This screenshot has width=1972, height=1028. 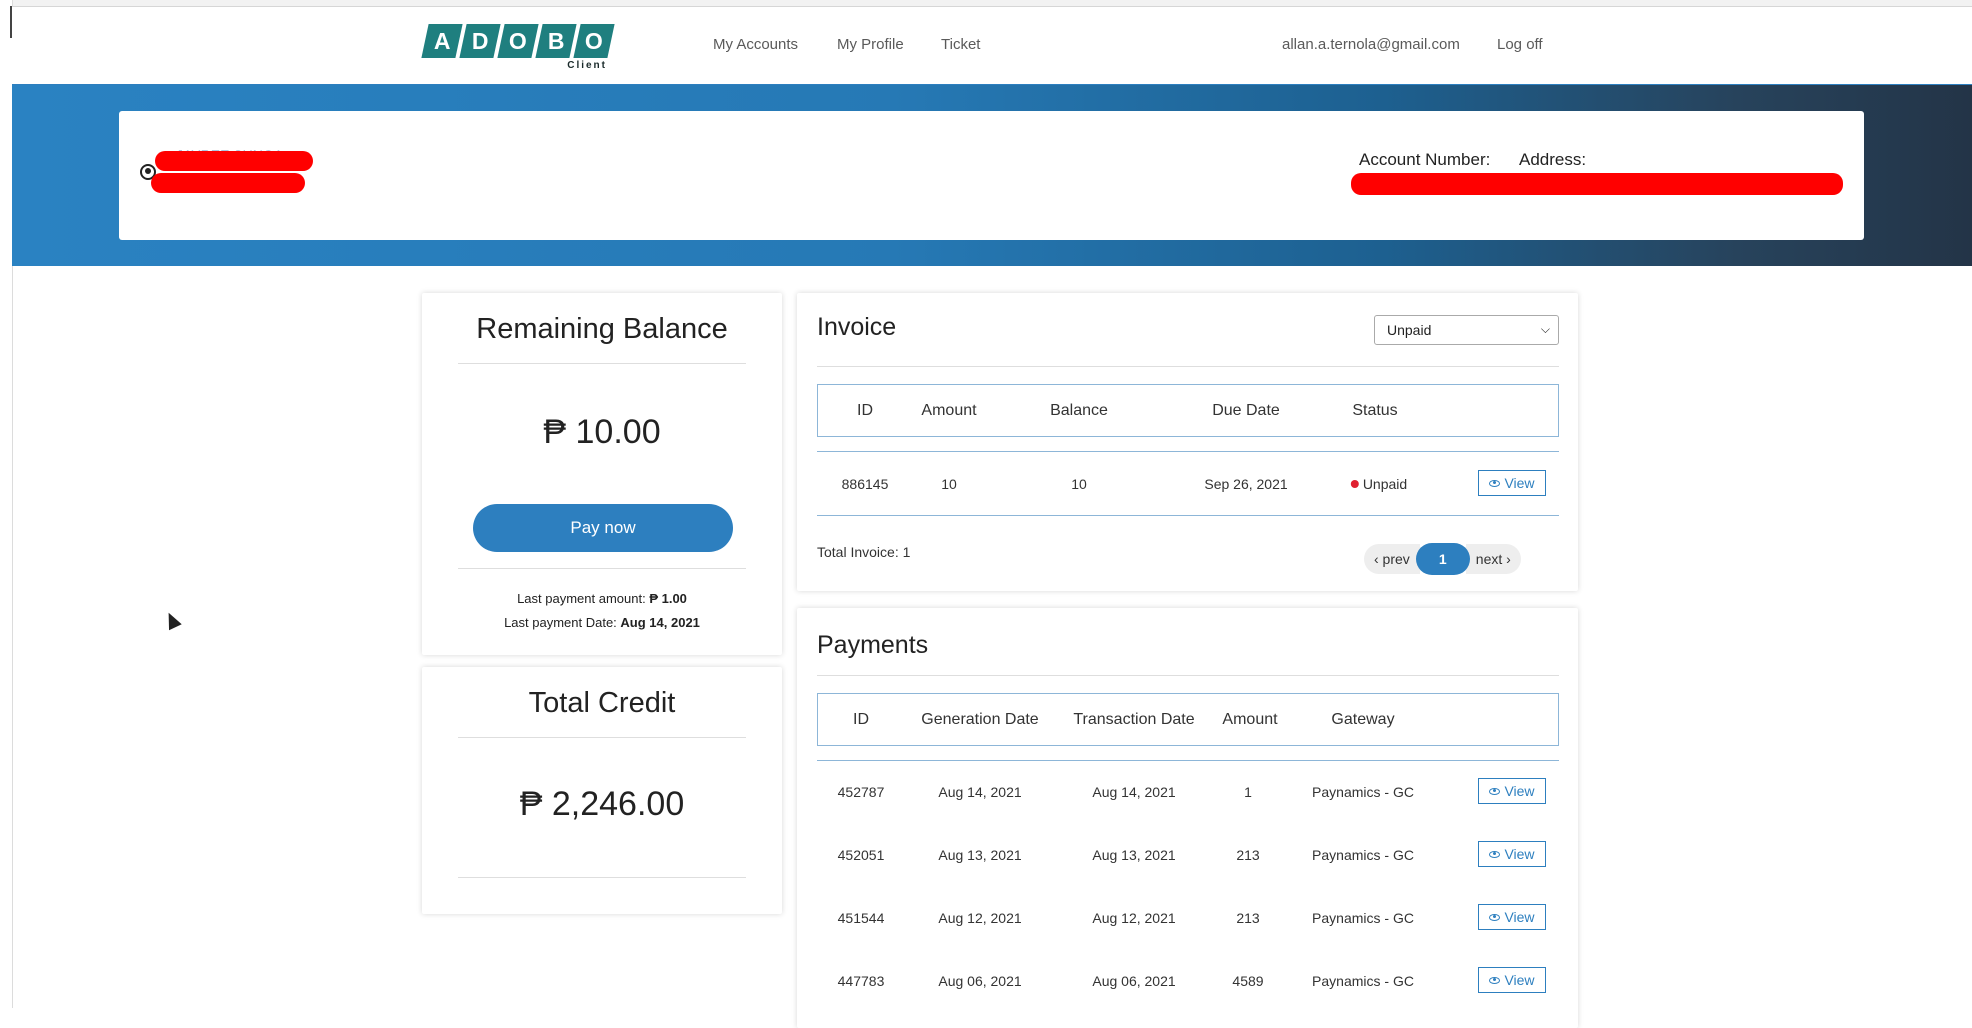 I want to click on invoice-status-select: Unpaid ⌵, so click(x=1466, y=330).